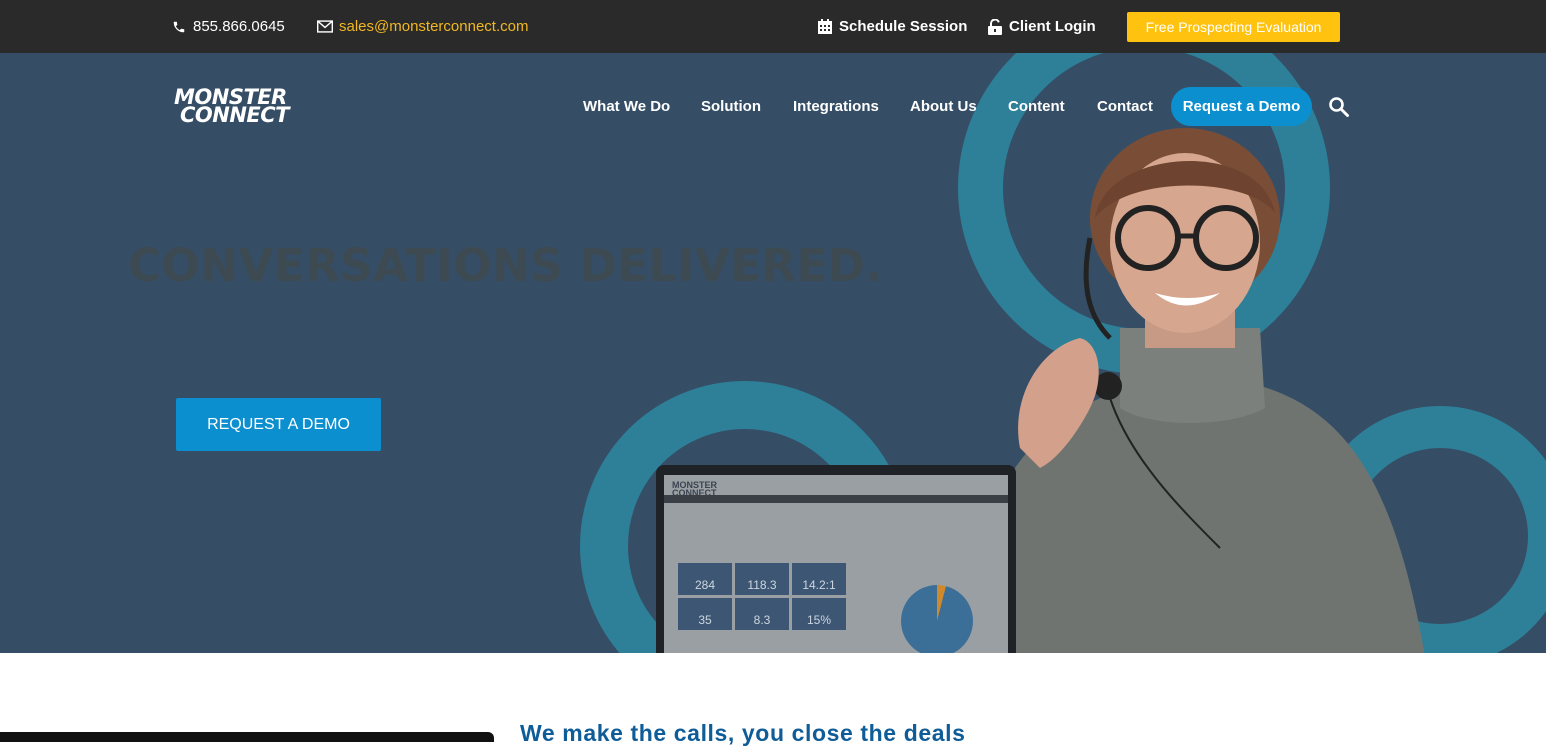 The width and height of the screenshot is (1546, 747). Describe the element at coordinates (836, 106) in the screenshot. I see `nav-integrations: Integrations` at that location.